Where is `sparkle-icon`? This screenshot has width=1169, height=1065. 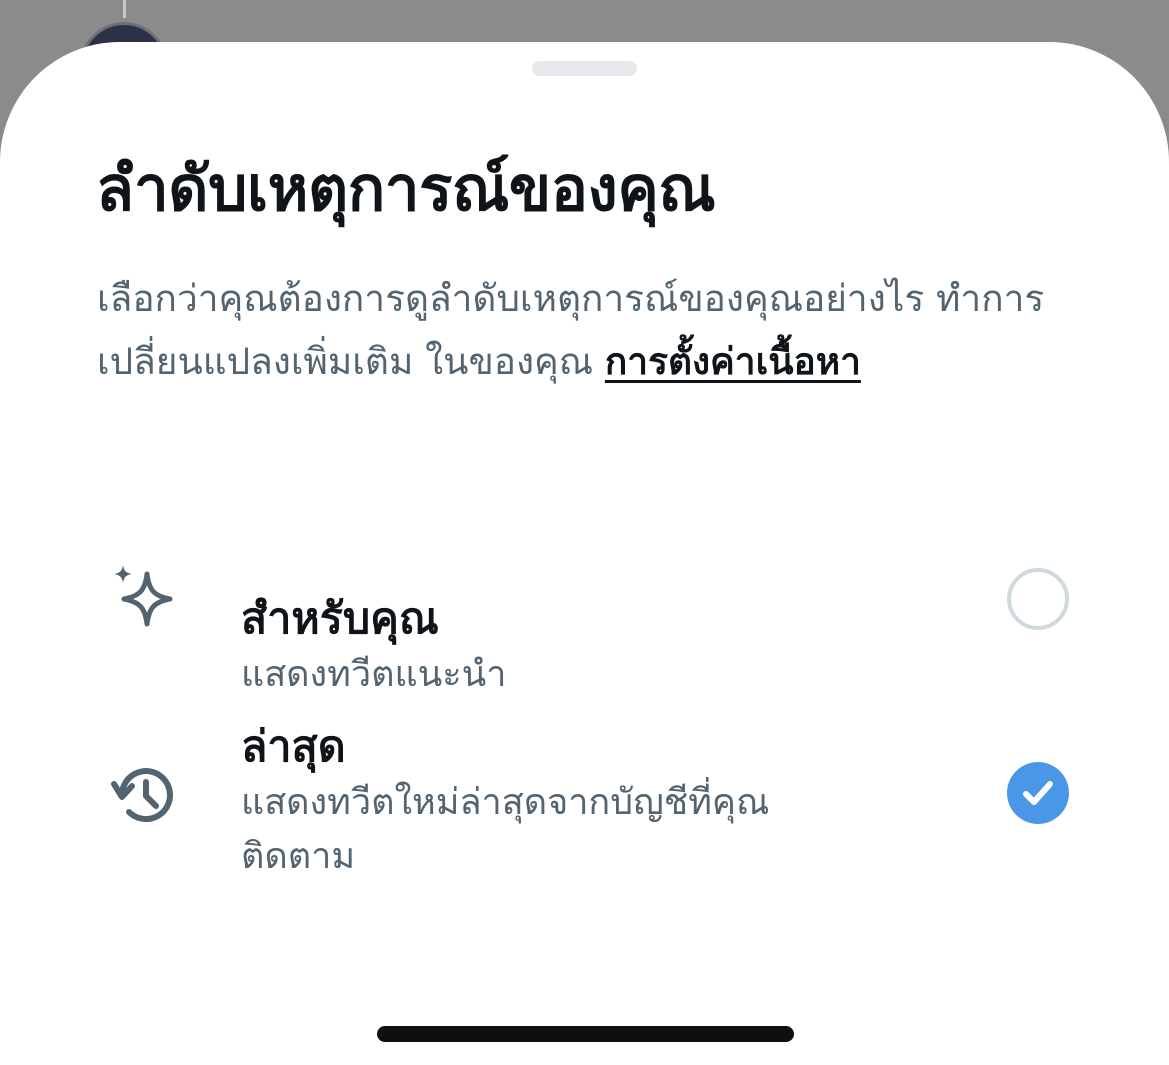 sparkle-icon is located at coordinates (143, 596).